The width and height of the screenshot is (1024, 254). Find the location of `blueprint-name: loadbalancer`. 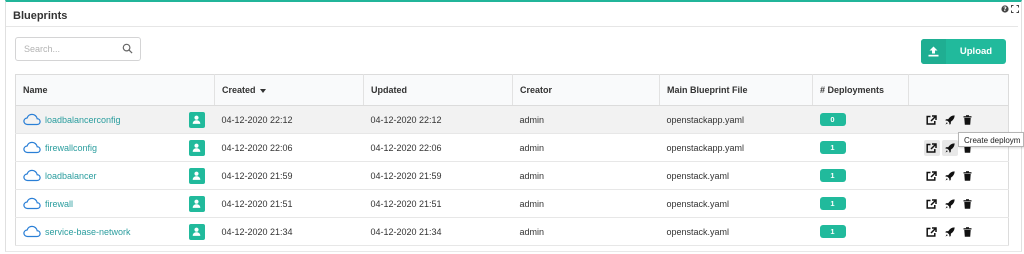

blueprint-name: loadbalancer is located at coordinates (71, 175).